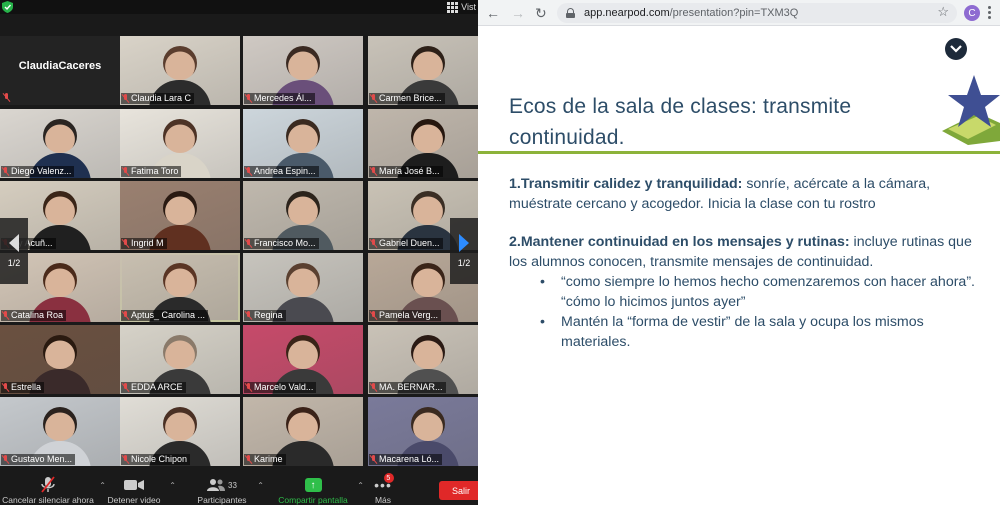 The height and width of the screenshot is (505, 1000). I want to click on participant-tile: EDDA ARCE, so click(180, 359).